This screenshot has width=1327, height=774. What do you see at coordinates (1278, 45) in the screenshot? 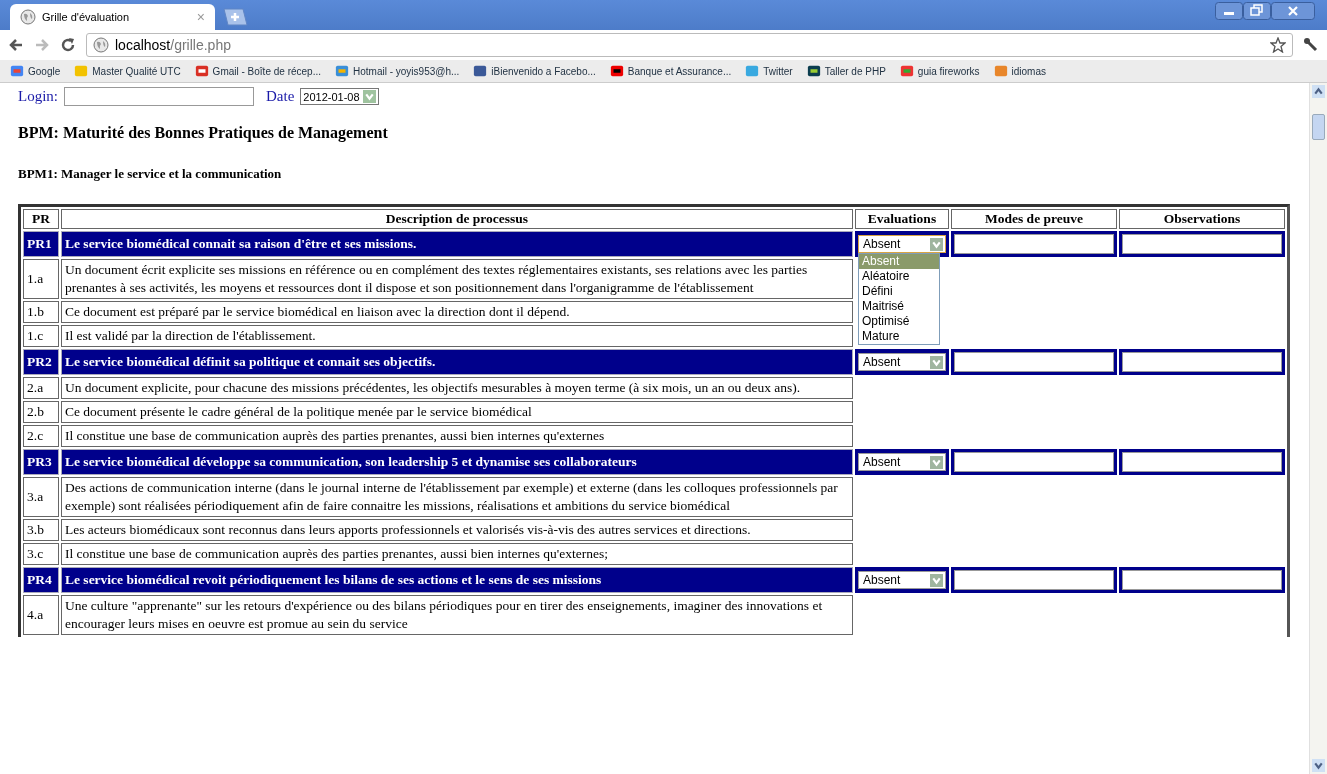
I see `star-icon` at bounding box center [1278, 45].